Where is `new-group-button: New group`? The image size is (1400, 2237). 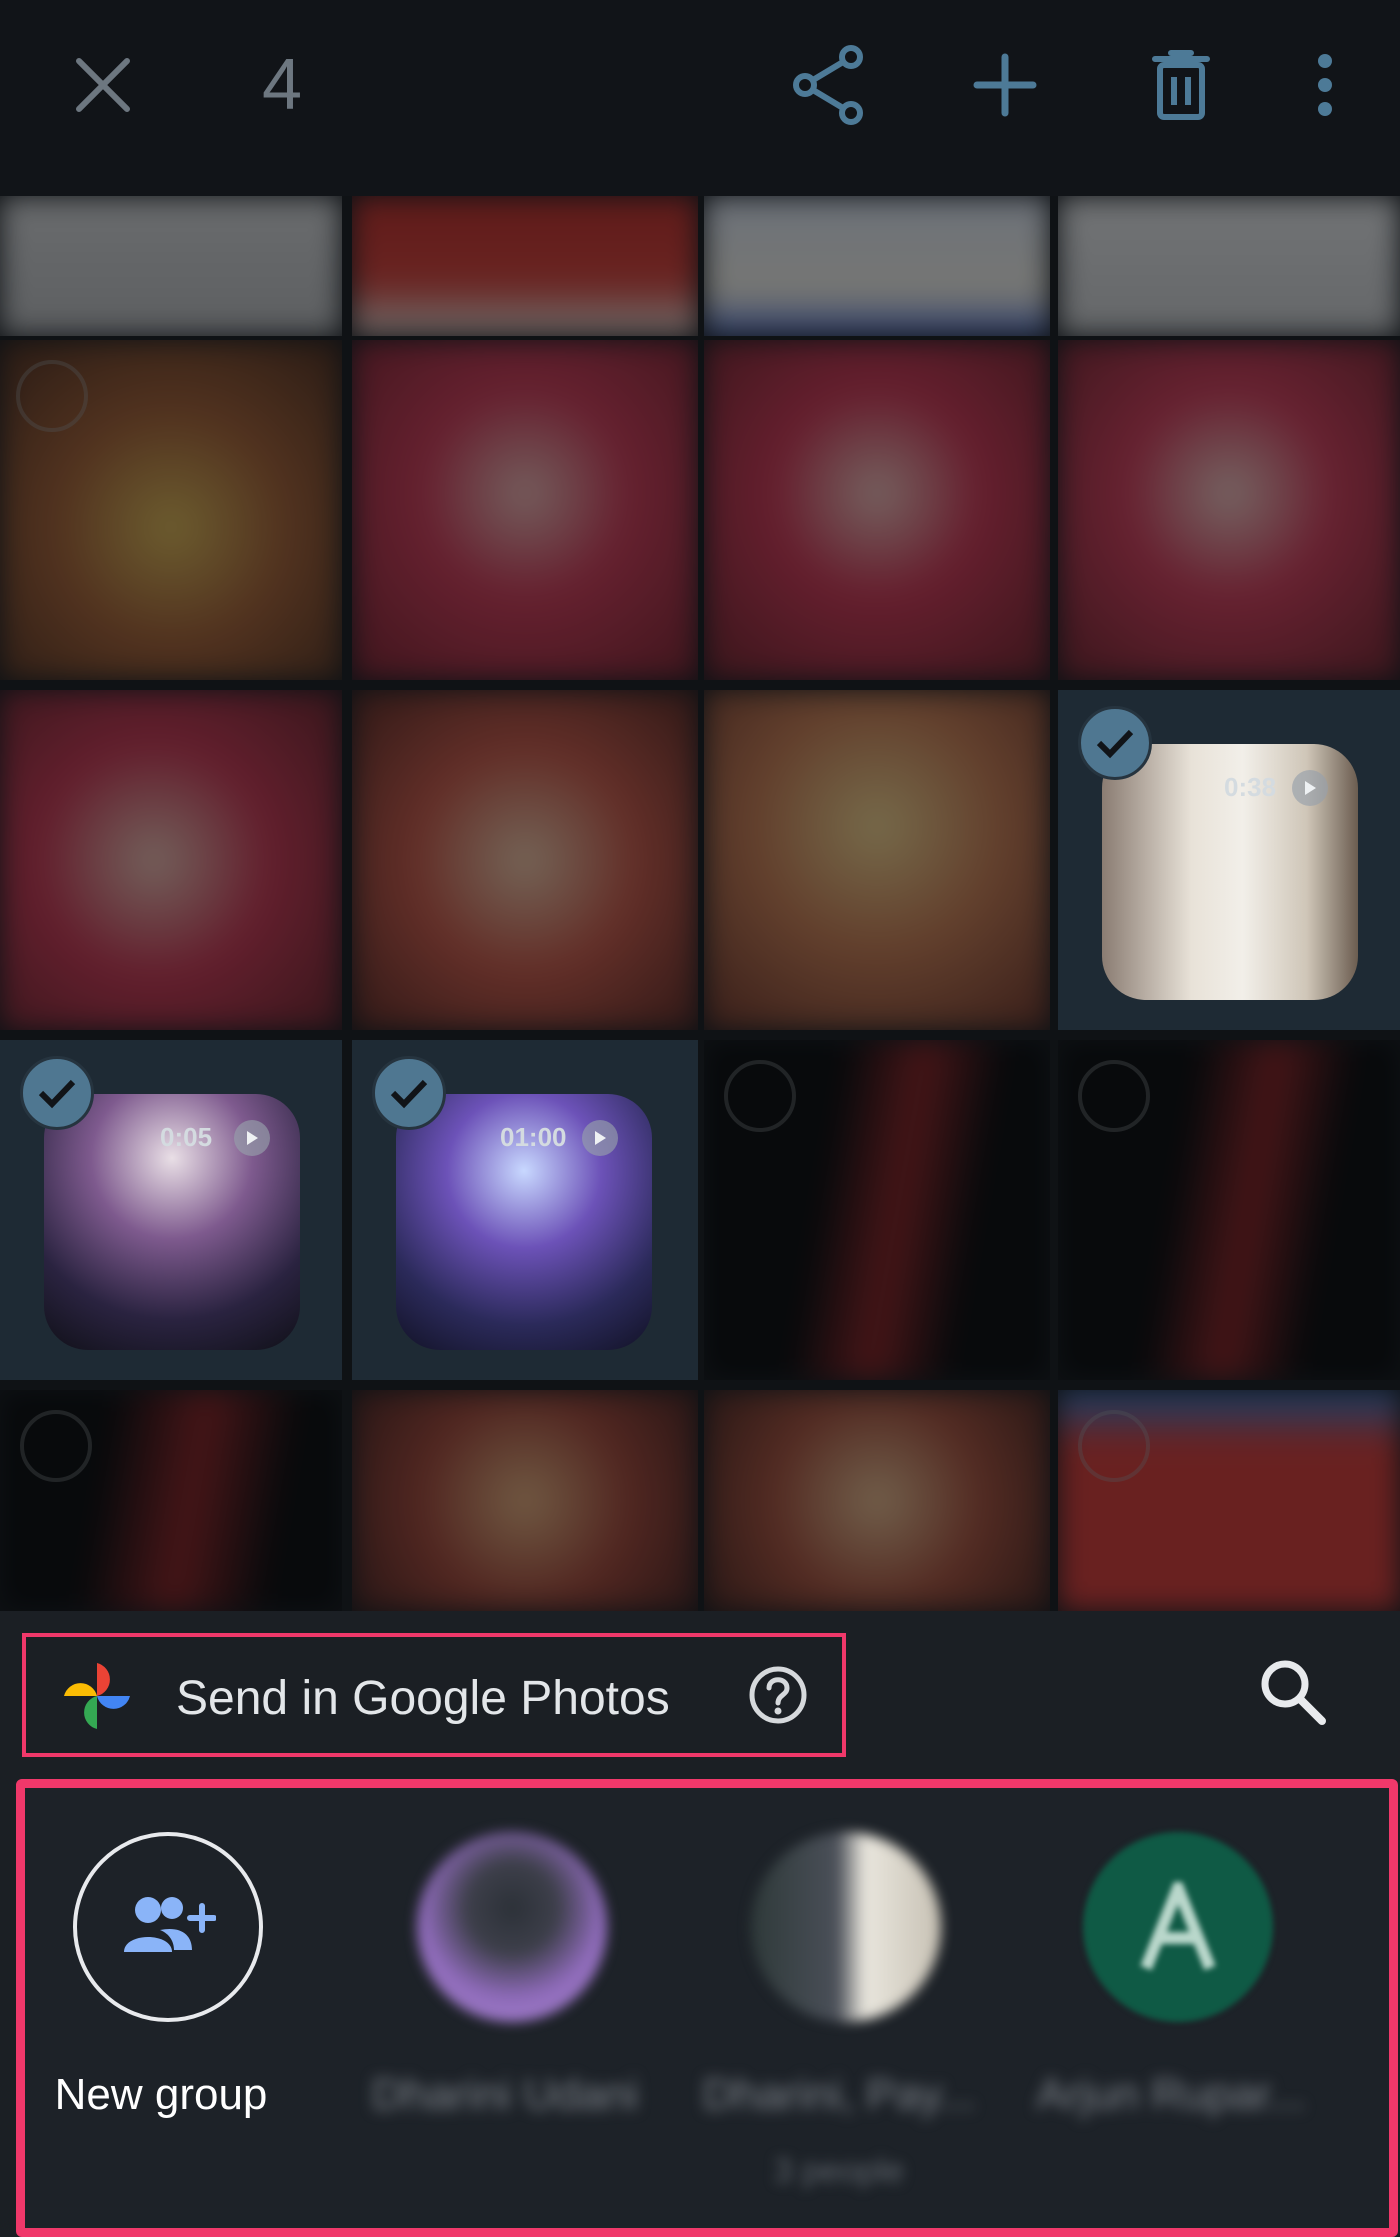 new-group-button: New group is located at coordinates (175, 2012).